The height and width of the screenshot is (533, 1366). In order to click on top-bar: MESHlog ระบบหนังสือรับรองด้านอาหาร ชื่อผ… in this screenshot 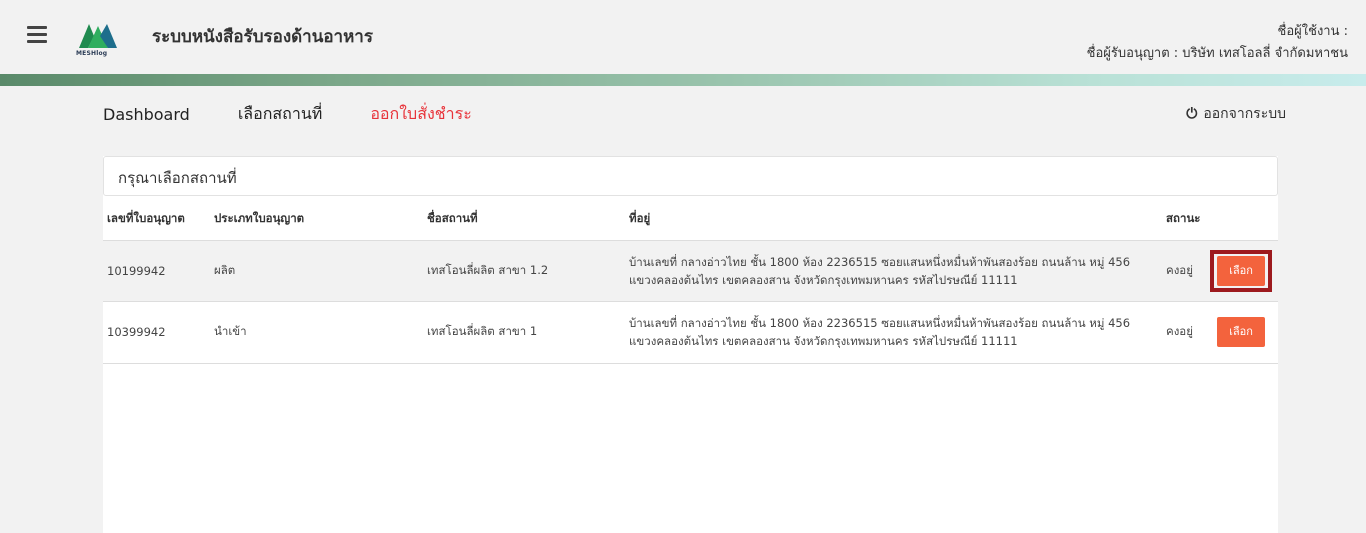, I will do `click(683, 37)`.